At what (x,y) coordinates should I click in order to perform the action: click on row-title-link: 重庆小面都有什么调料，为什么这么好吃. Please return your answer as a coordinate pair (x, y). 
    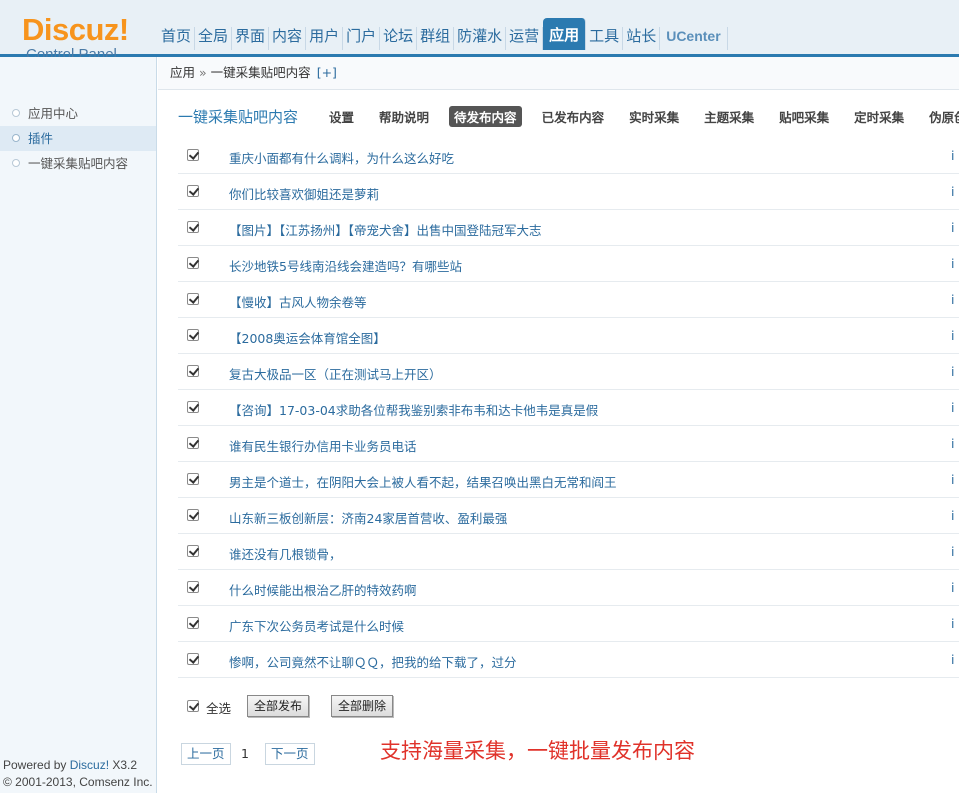
    Looking at the image, I should click on (341, 157).